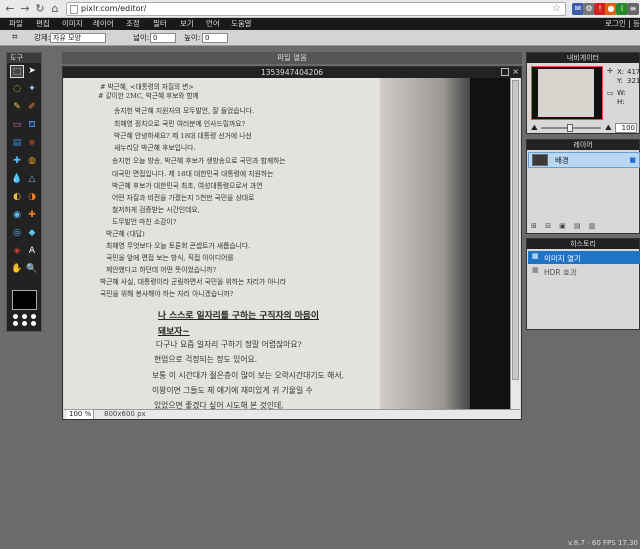  Describe the element at coordinates (133, 24) in the screenshot. I see `menu-adjust: 조정` at that location.